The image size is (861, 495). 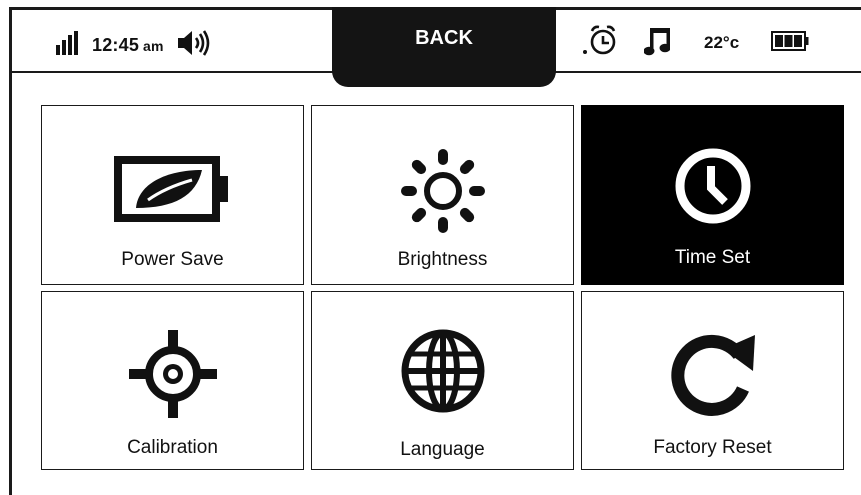 I want to click on tile-label: Brightness, so click(x=442, y=259).